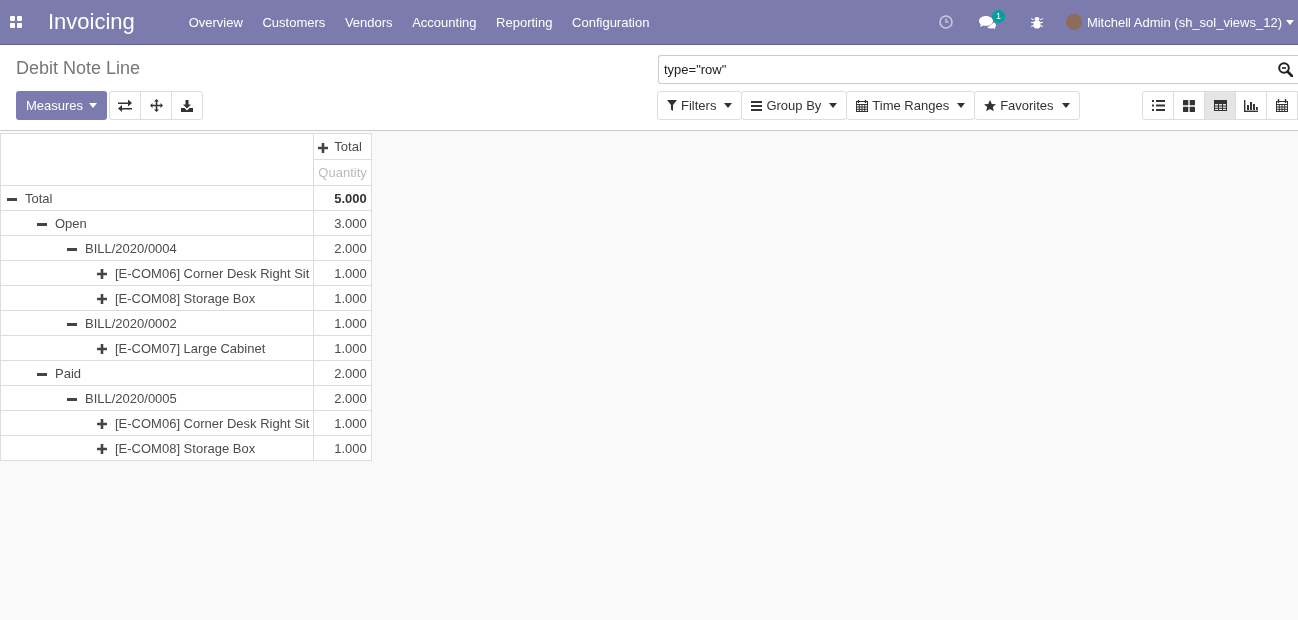  Describe the element at coordinates (369, 22) in the screenshot. I see `menu-item: Vendors` at that location.